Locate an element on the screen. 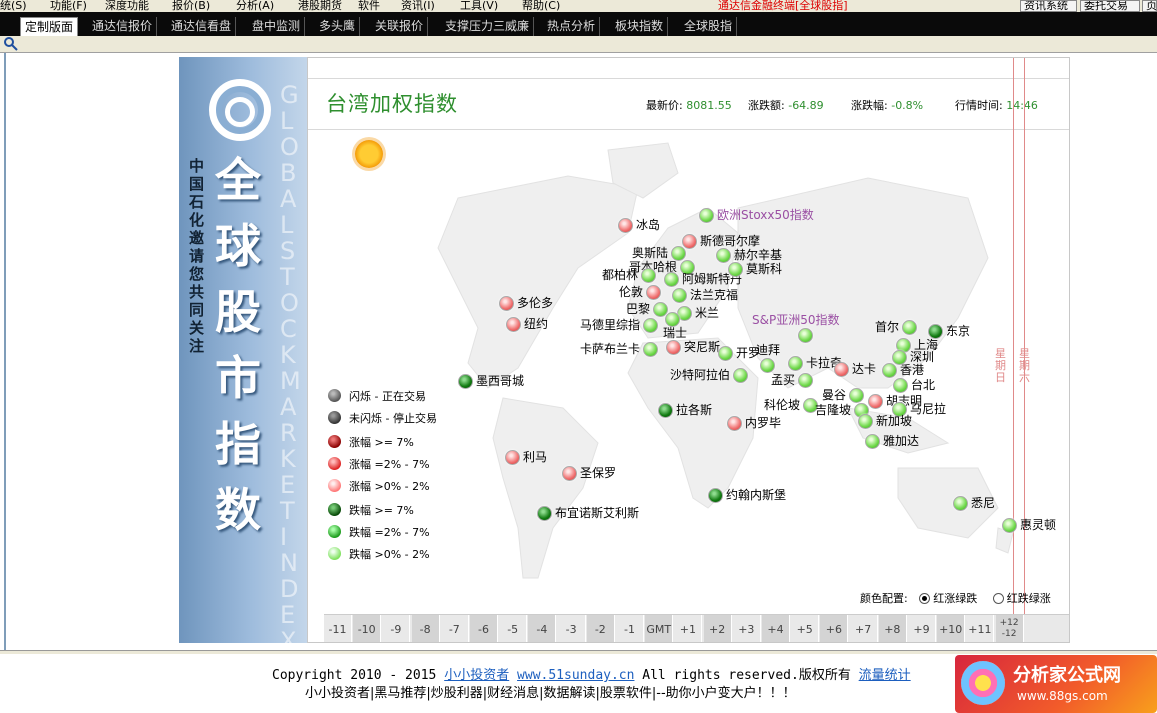  timezone-cell: -9 is located at coordinates (396, 628).